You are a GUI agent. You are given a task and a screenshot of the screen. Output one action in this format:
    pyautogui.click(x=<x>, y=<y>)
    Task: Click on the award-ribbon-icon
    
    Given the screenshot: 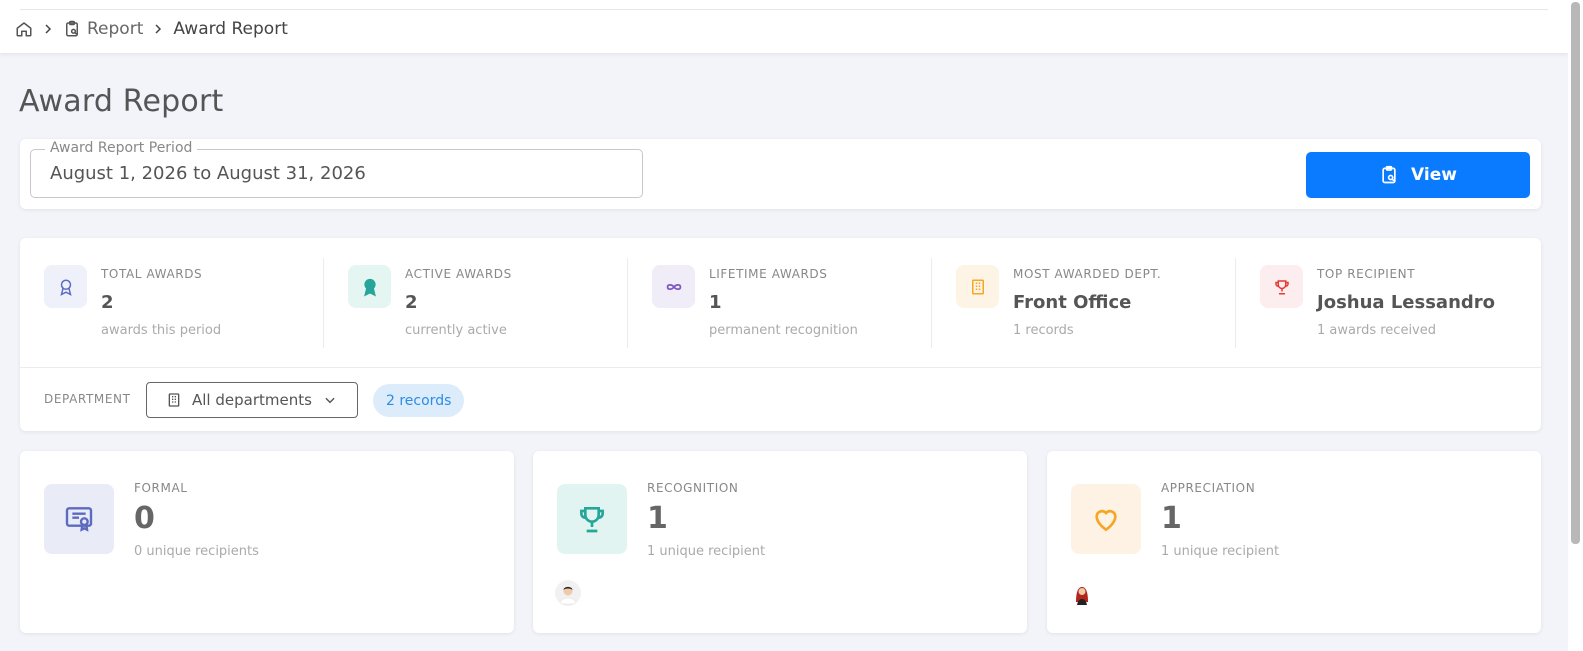 What is the action you would take?
    pyautogui.click(x=65, y=286)
    